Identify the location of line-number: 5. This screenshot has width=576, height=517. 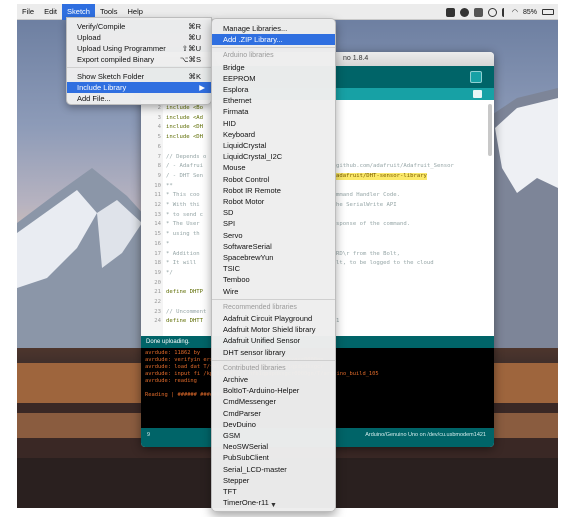
(159, 137).